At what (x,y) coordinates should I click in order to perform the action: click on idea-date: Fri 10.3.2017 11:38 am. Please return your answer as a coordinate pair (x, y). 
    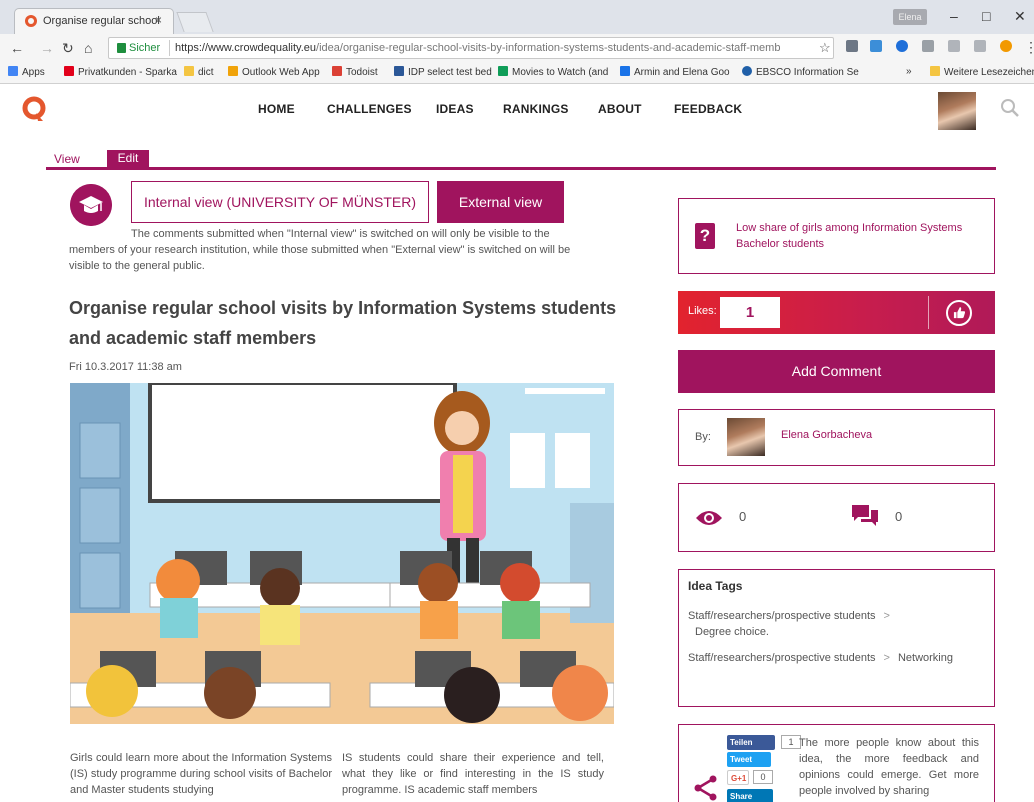
    Looking at the image, I should click on (125, 367).